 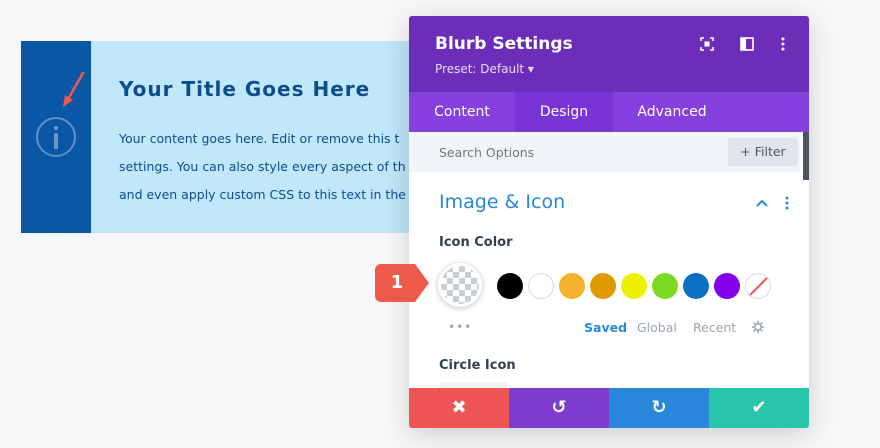 What do you see at coordinates (696, 286) in the screenshot?
I see `swatch-blue` at bounding box center [696, 286].